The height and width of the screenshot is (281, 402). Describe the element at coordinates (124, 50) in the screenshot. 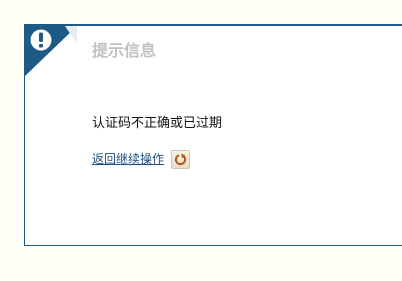

I see `dialog-title: 提示信息` at that location.